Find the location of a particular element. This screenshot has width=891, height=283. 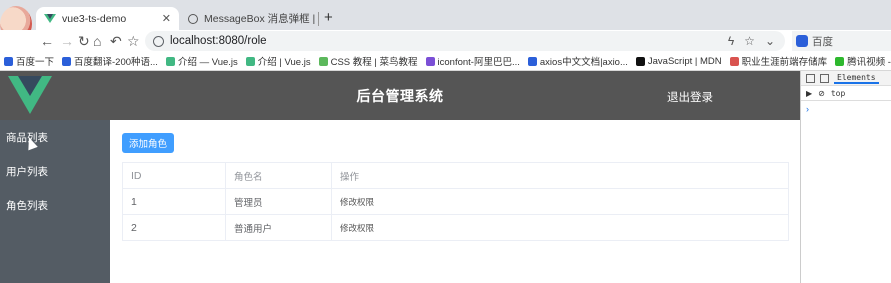

address-bar: localhost:8080/role ϟ ☆ ⌄ is located at coordinates (465, 41).